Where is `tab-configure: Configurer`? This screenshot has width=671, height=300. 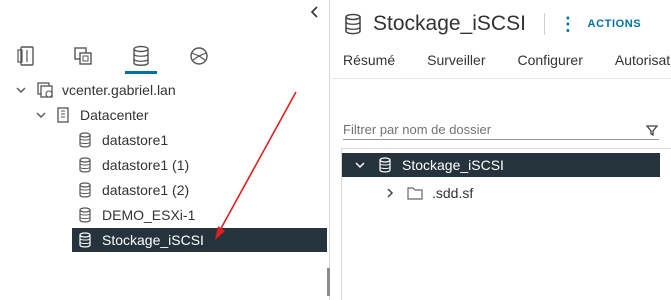 tab-configure: Configurer is located at coordinates (550, 60).